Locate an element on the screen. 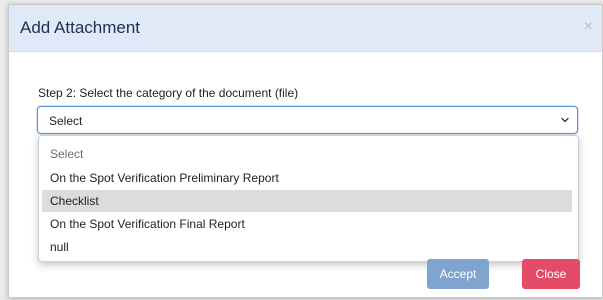 The height and width of the screenshot is (300, 603). category-select: Select is located at coordinates (307, 120).